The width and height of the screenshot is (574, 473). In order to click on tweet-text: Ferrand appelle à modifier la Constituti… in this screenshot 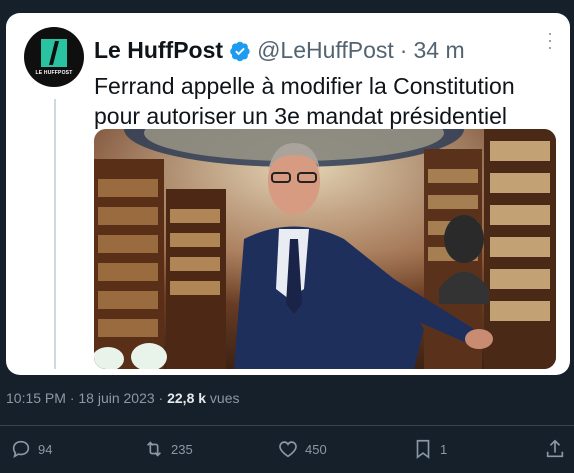, I will do `click(304, 101)`.